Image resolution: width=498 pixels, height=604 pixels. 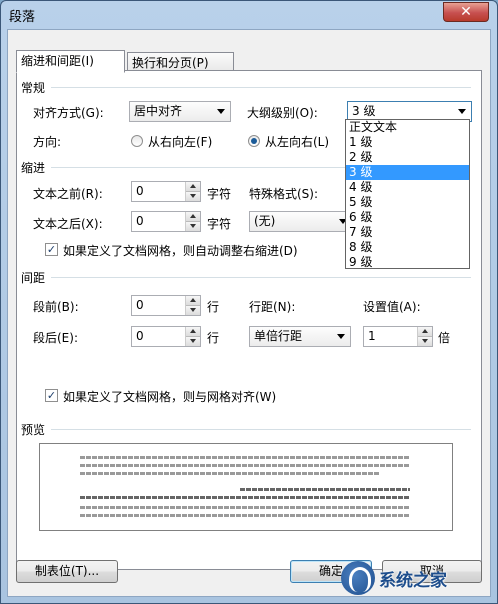 I want to click on title-bar: 段落 ✕, so click(x=249, y=14).